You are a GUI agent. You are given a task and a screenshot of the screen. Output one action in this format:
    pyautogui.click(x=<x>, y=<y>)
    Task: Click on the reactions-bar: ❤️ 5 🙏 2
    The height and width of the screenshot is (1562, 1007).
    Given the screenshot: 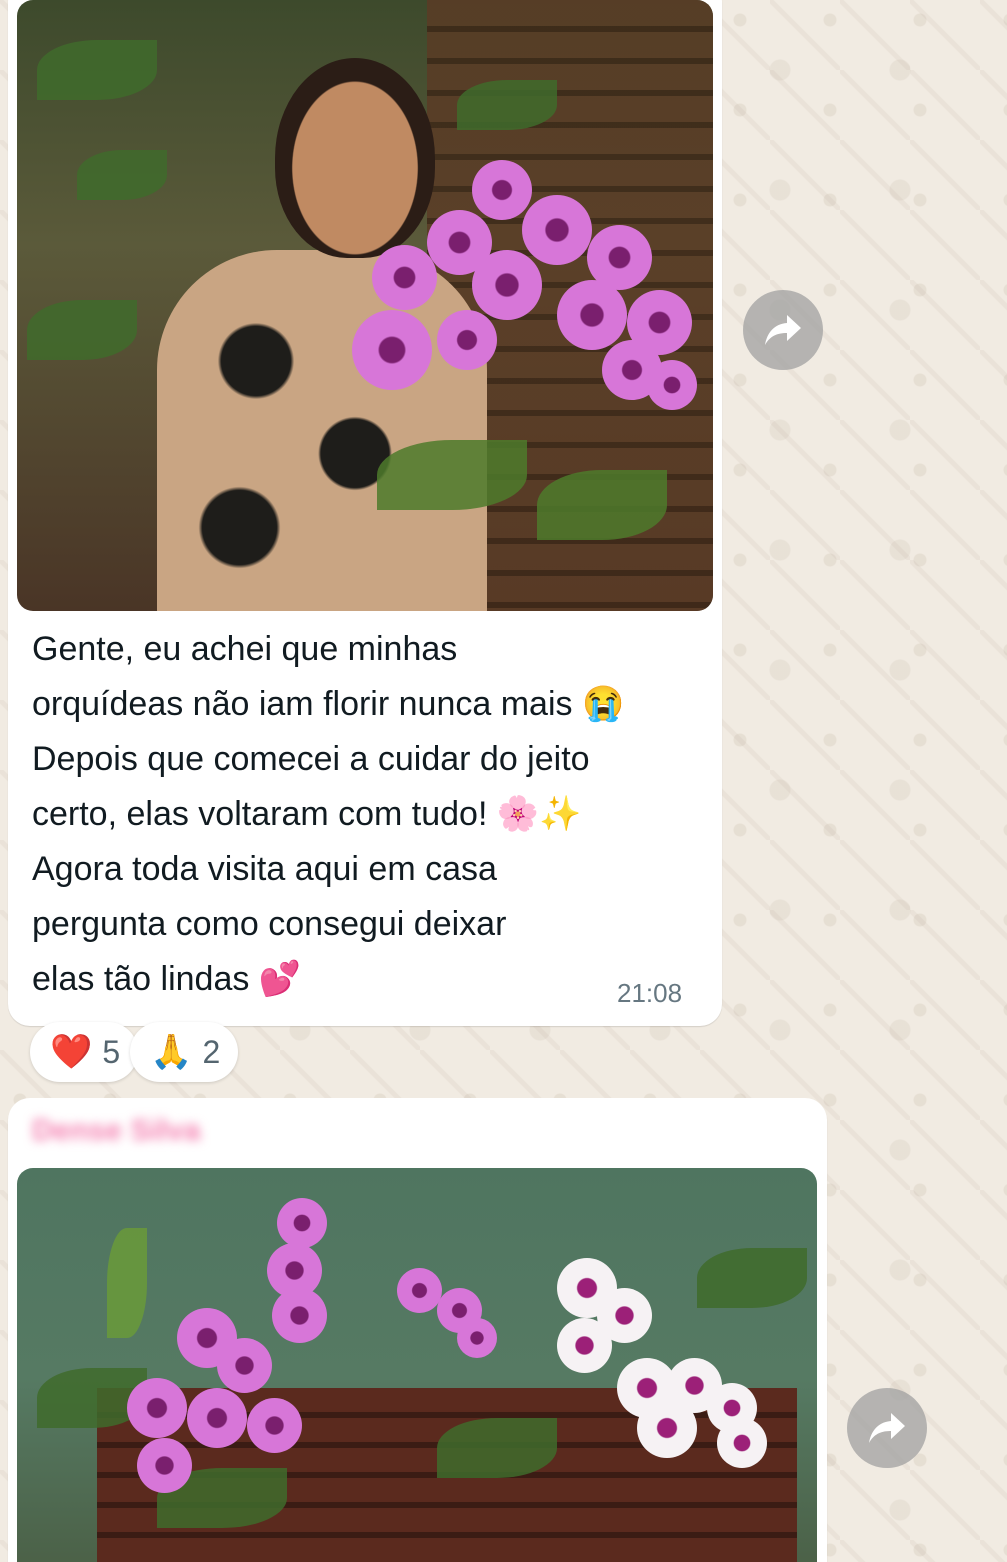 What is the action you would take?
    pyautogui.click(x=134, y=1052)
    